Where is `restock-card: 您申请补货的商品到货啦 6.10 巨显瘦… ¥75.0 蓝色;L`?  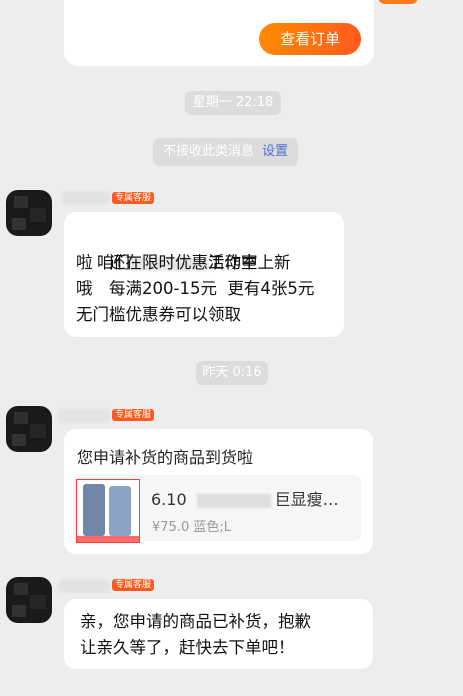
restock-card: 您申请补货的商品到货啦 6.10 巨显瘦… ¥75.0 蓝色;L is located at coordinates (218, 491).